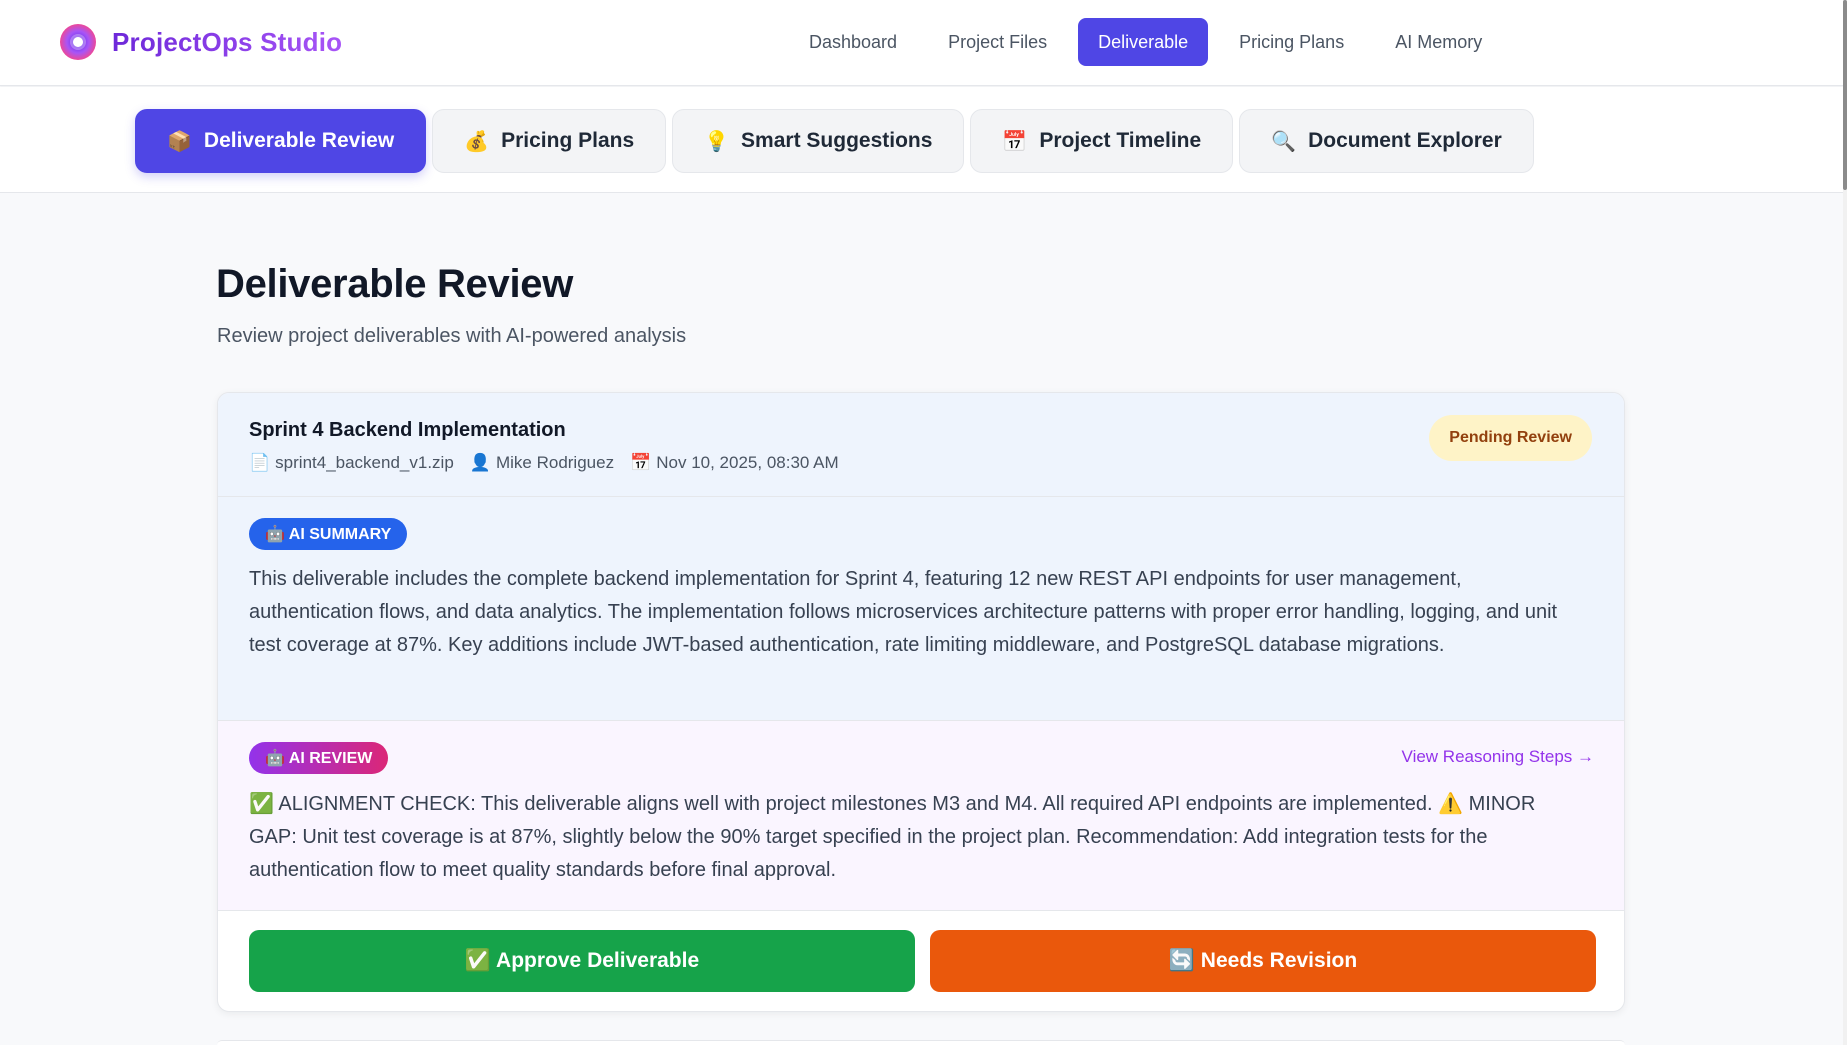 The image size is (1847, 1045). Describe the element at coordinates (717, 141) in the screenshot. I see `lightbulb-icon: 💡` at that location.